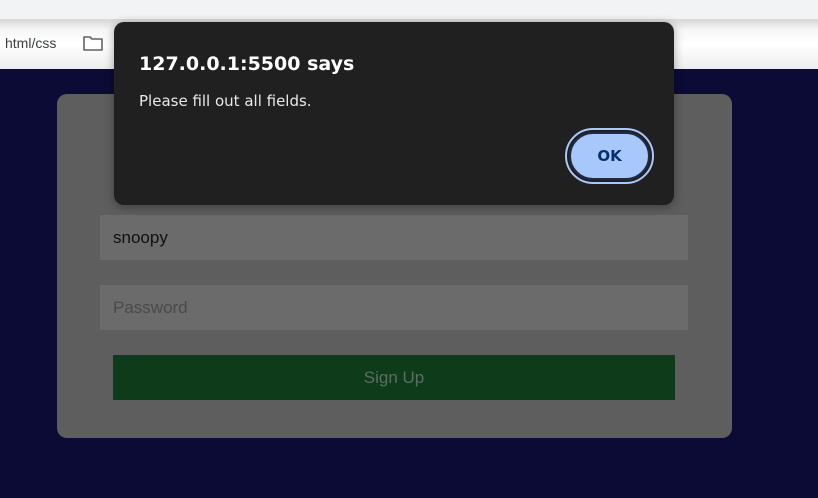  I want to click on bookmark-html-css: html/css, so click(30, 43).